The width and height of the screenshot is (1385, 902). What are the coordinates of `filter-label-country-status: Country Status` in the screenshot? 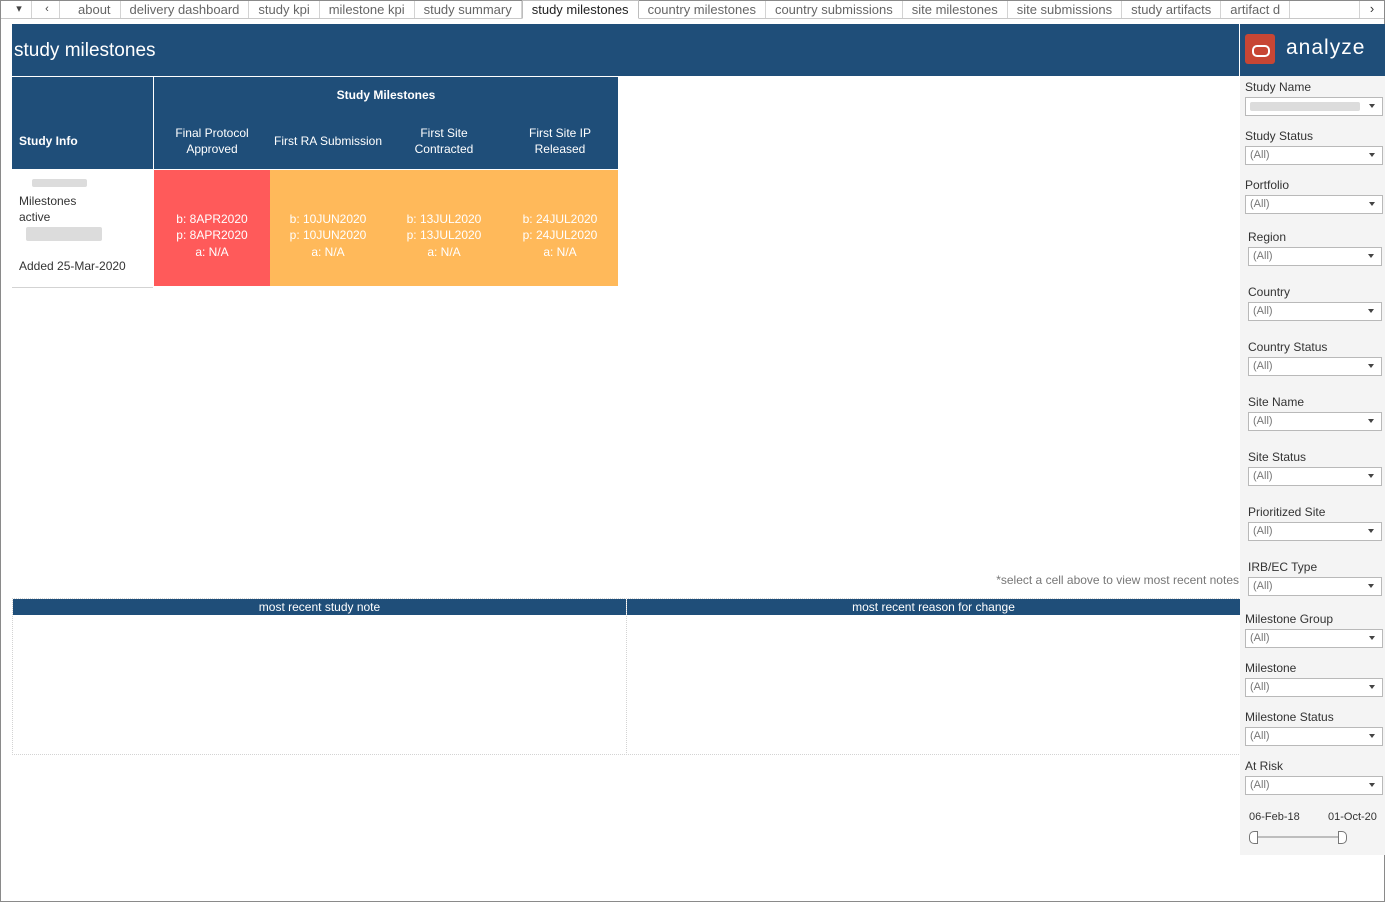 It's located at (1288, 347).